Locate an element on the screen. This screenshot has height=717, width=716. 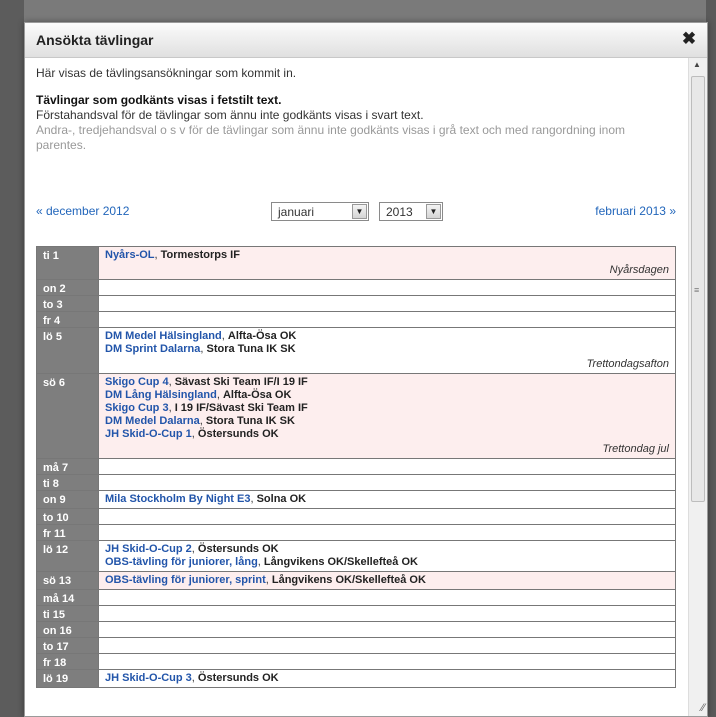
month-select: januari ▼ is located at coordinates (320, 211).